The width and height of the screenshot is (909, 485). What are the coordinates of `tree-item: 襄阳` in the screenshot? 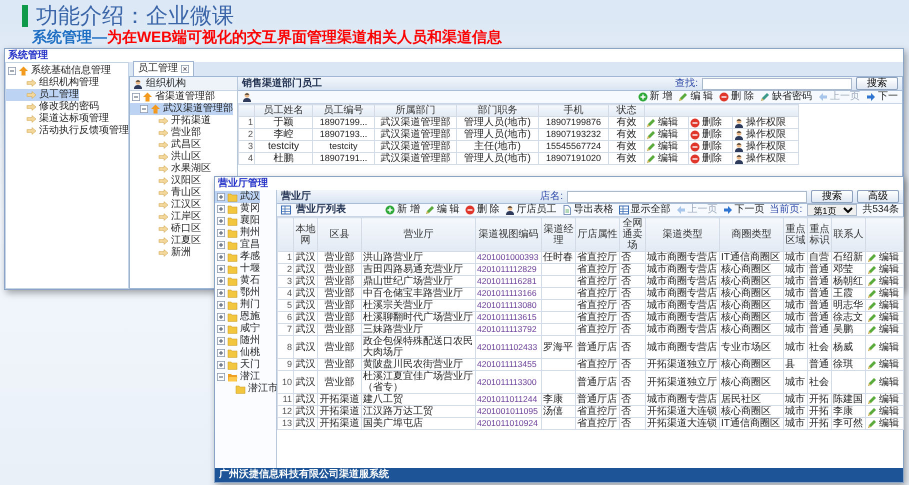 It's located at (237, 221).